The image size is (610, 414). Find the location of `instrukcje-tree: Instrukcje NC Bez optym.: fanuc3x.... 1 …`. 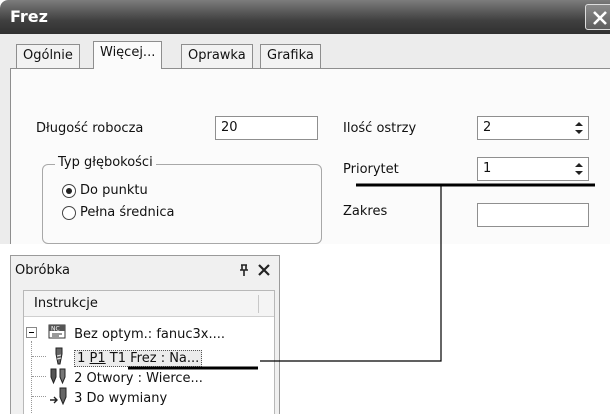

instrukcje-tree: Instrukcje NC Bez optym.: fanuc3x.... 1 … is located at coordinates (149, 352).